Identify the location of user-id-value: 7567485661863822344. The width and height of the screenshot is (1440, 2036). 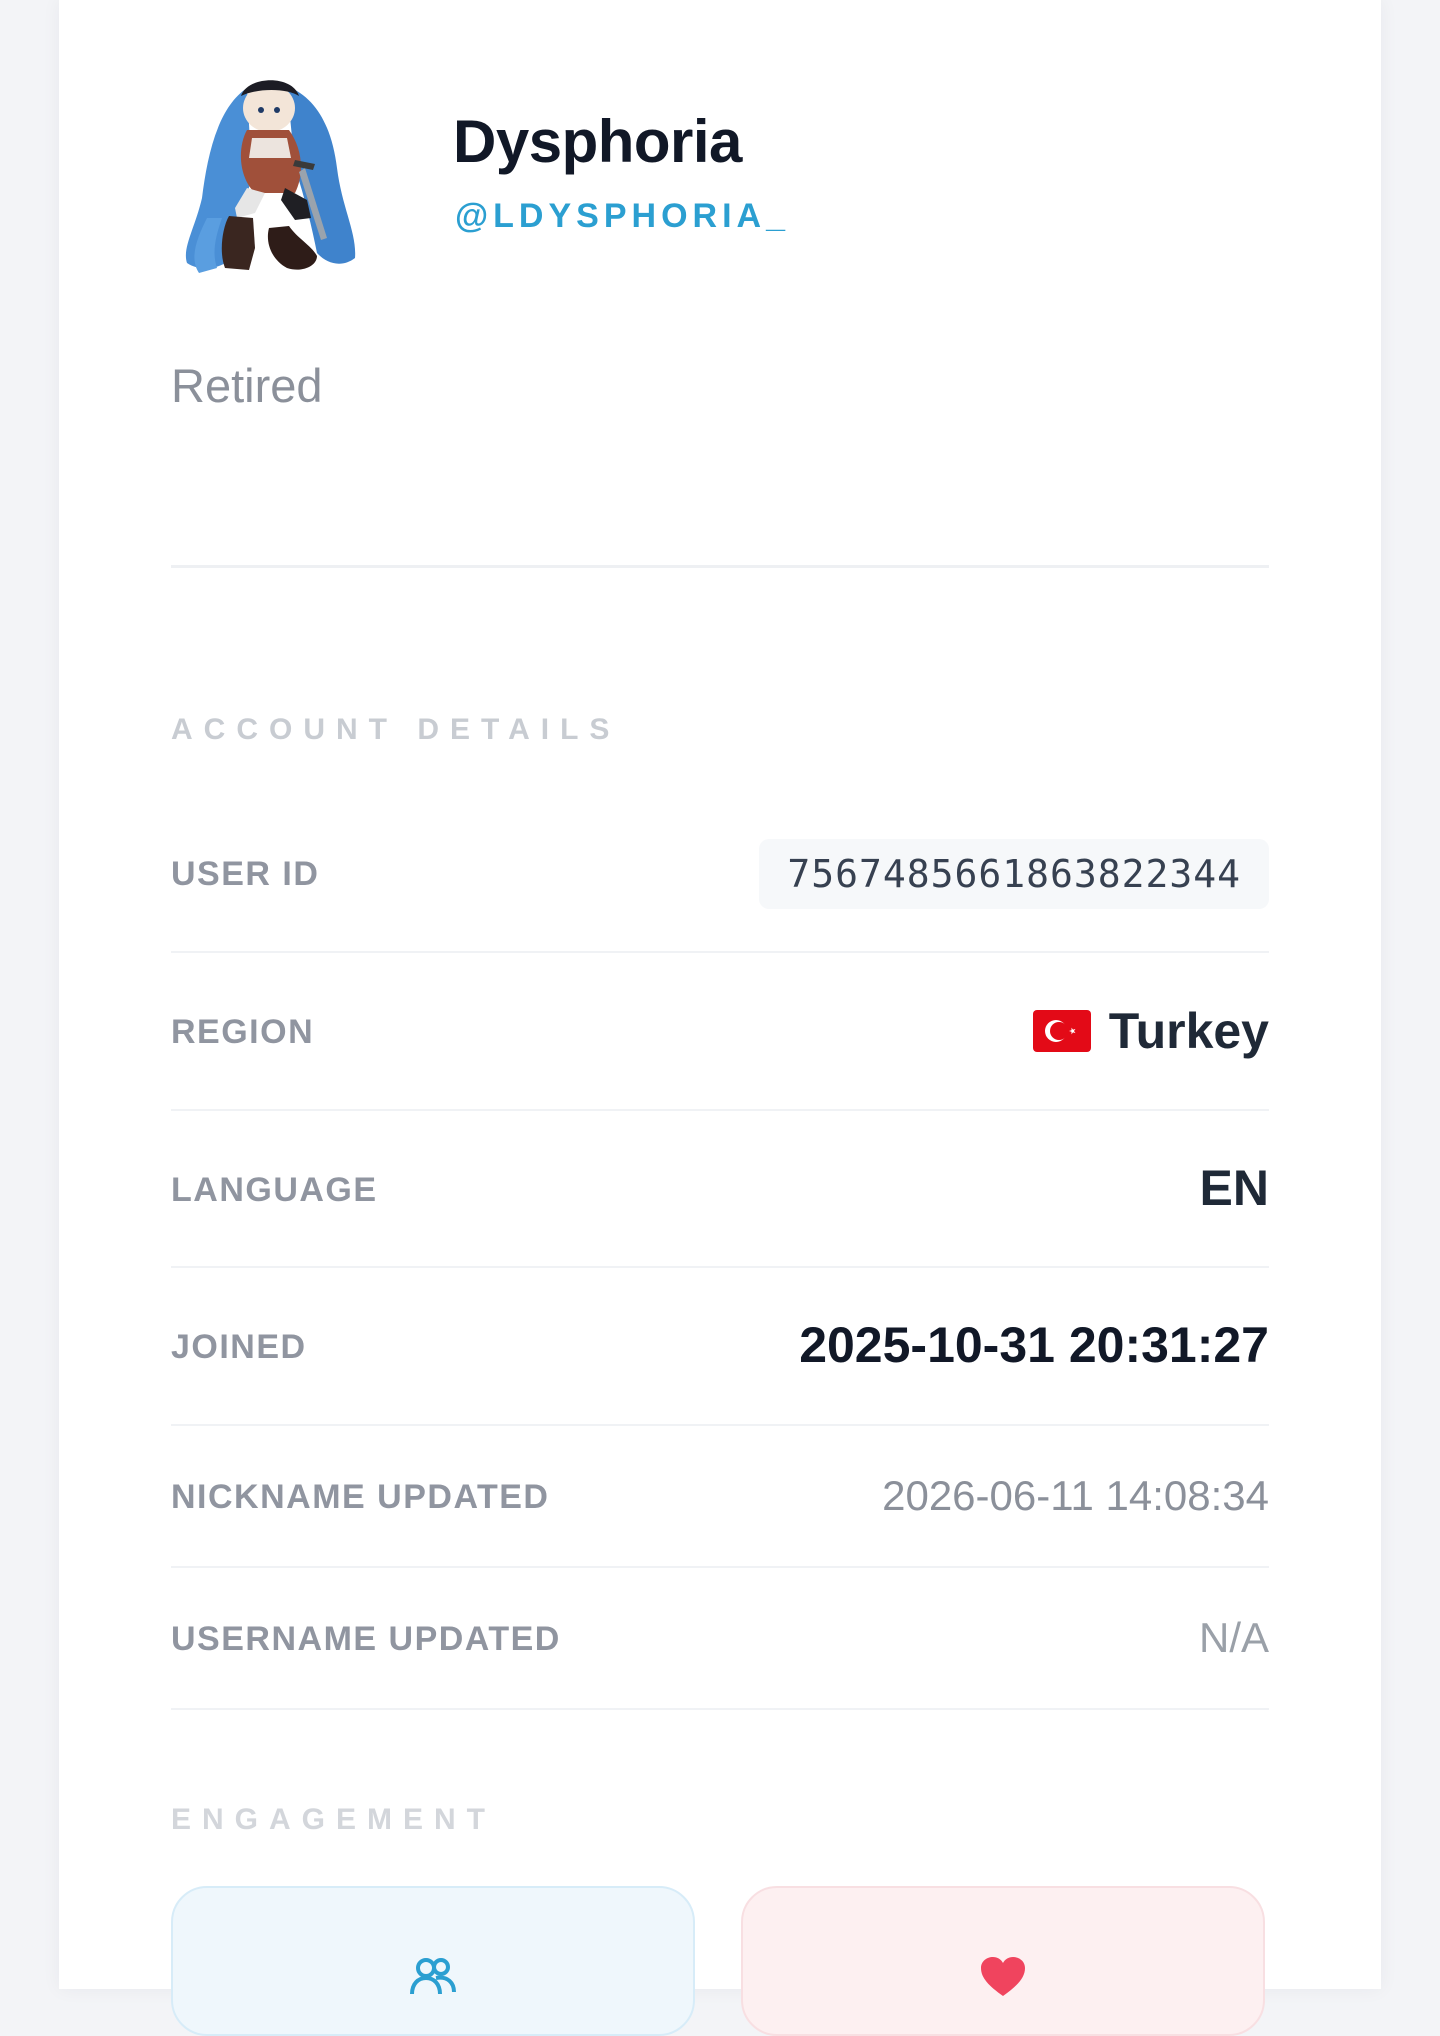
(1014, 874).